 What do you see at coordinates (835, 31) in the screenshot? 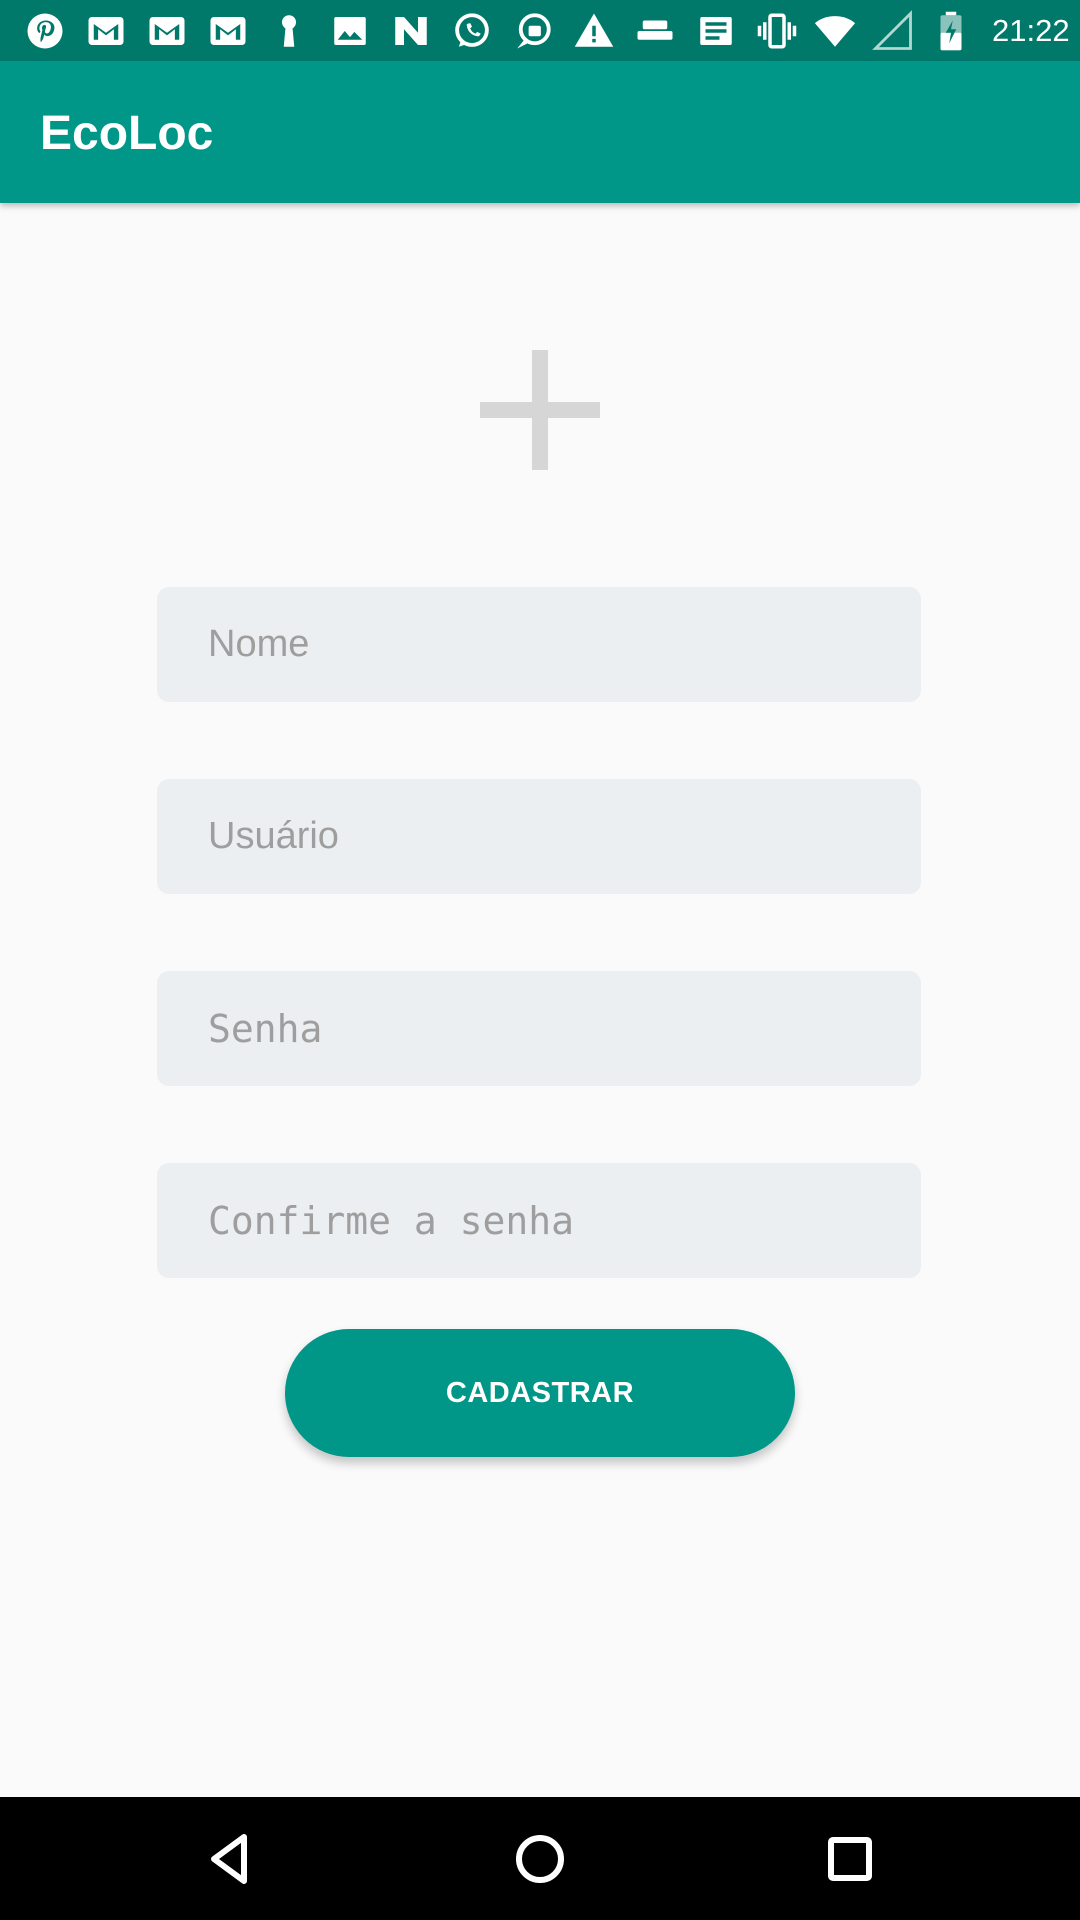
I see `wifi-icon` at bounding box center [835, 31].